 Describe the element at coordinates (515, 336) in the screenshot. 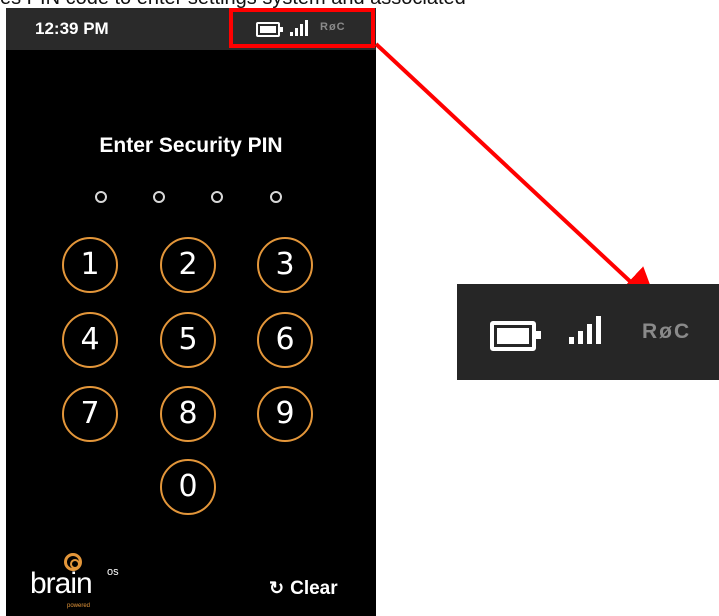

I see `battery-icon` at that location.